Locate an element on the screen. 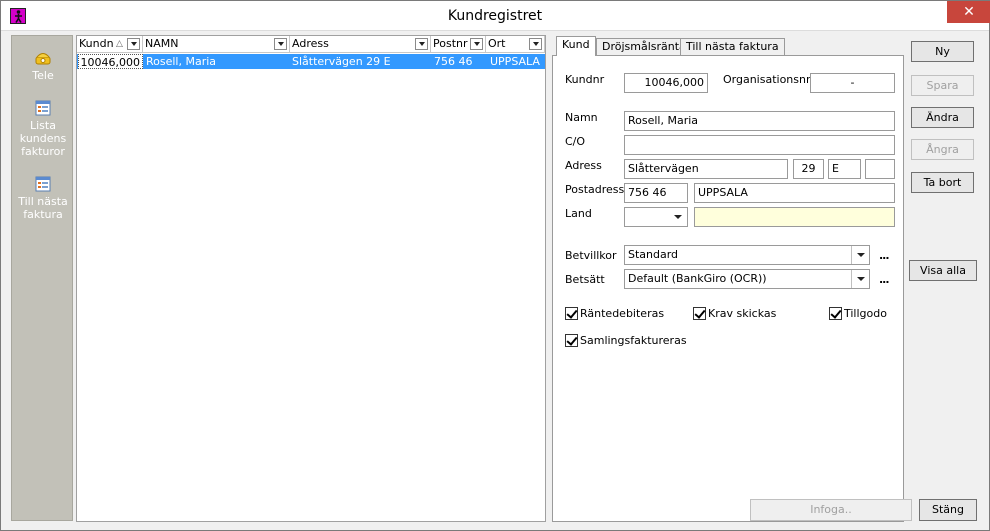 The width and height of the screenshot is (990, 531). krav-skickas-checkbox: Krav skickas is located at coordinates (738, 314).